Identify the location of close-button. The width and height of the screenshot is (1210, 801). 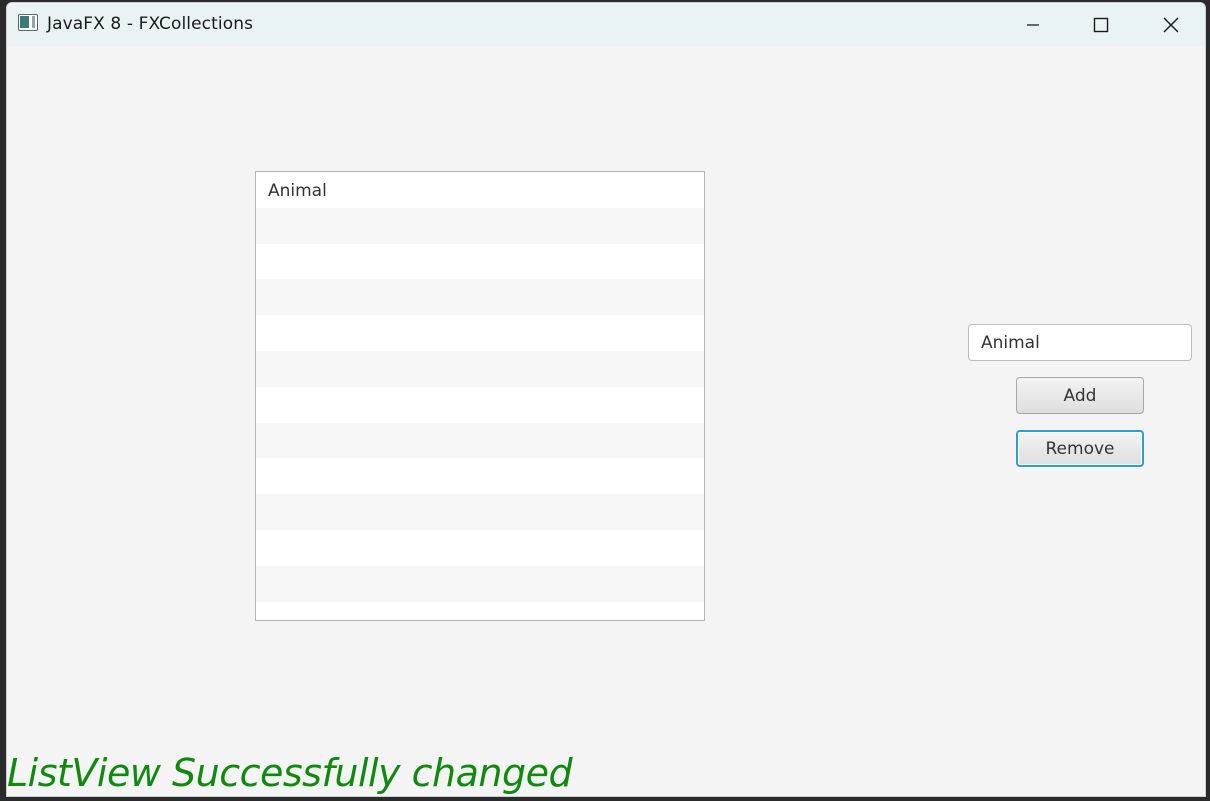
(1171, 24).